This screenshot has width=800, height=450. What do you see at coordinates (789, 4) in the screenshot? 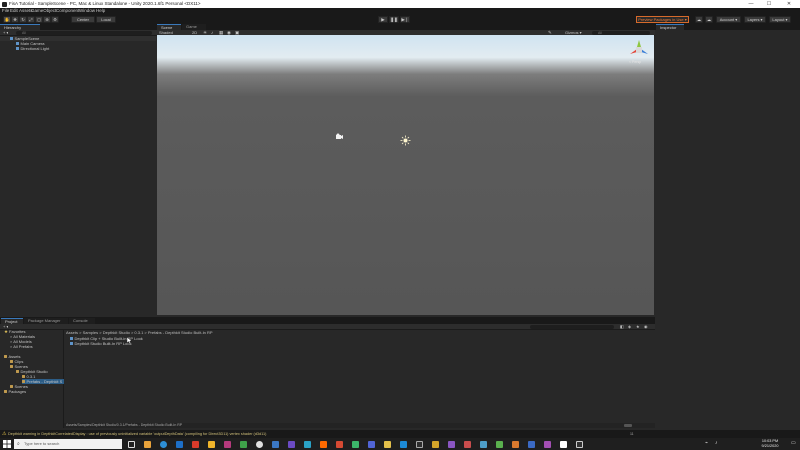
I see `close-button: ✕` at bounding box center [789, 4].